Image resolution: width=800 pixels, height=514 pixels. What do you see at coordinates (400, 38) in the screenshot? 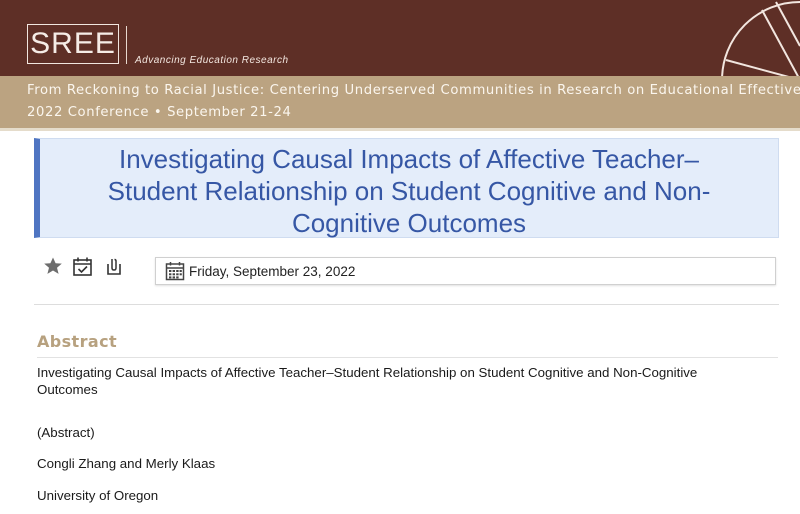
I see `site-header: SREE Advancing Education Research` at bounding box center [400, 38].